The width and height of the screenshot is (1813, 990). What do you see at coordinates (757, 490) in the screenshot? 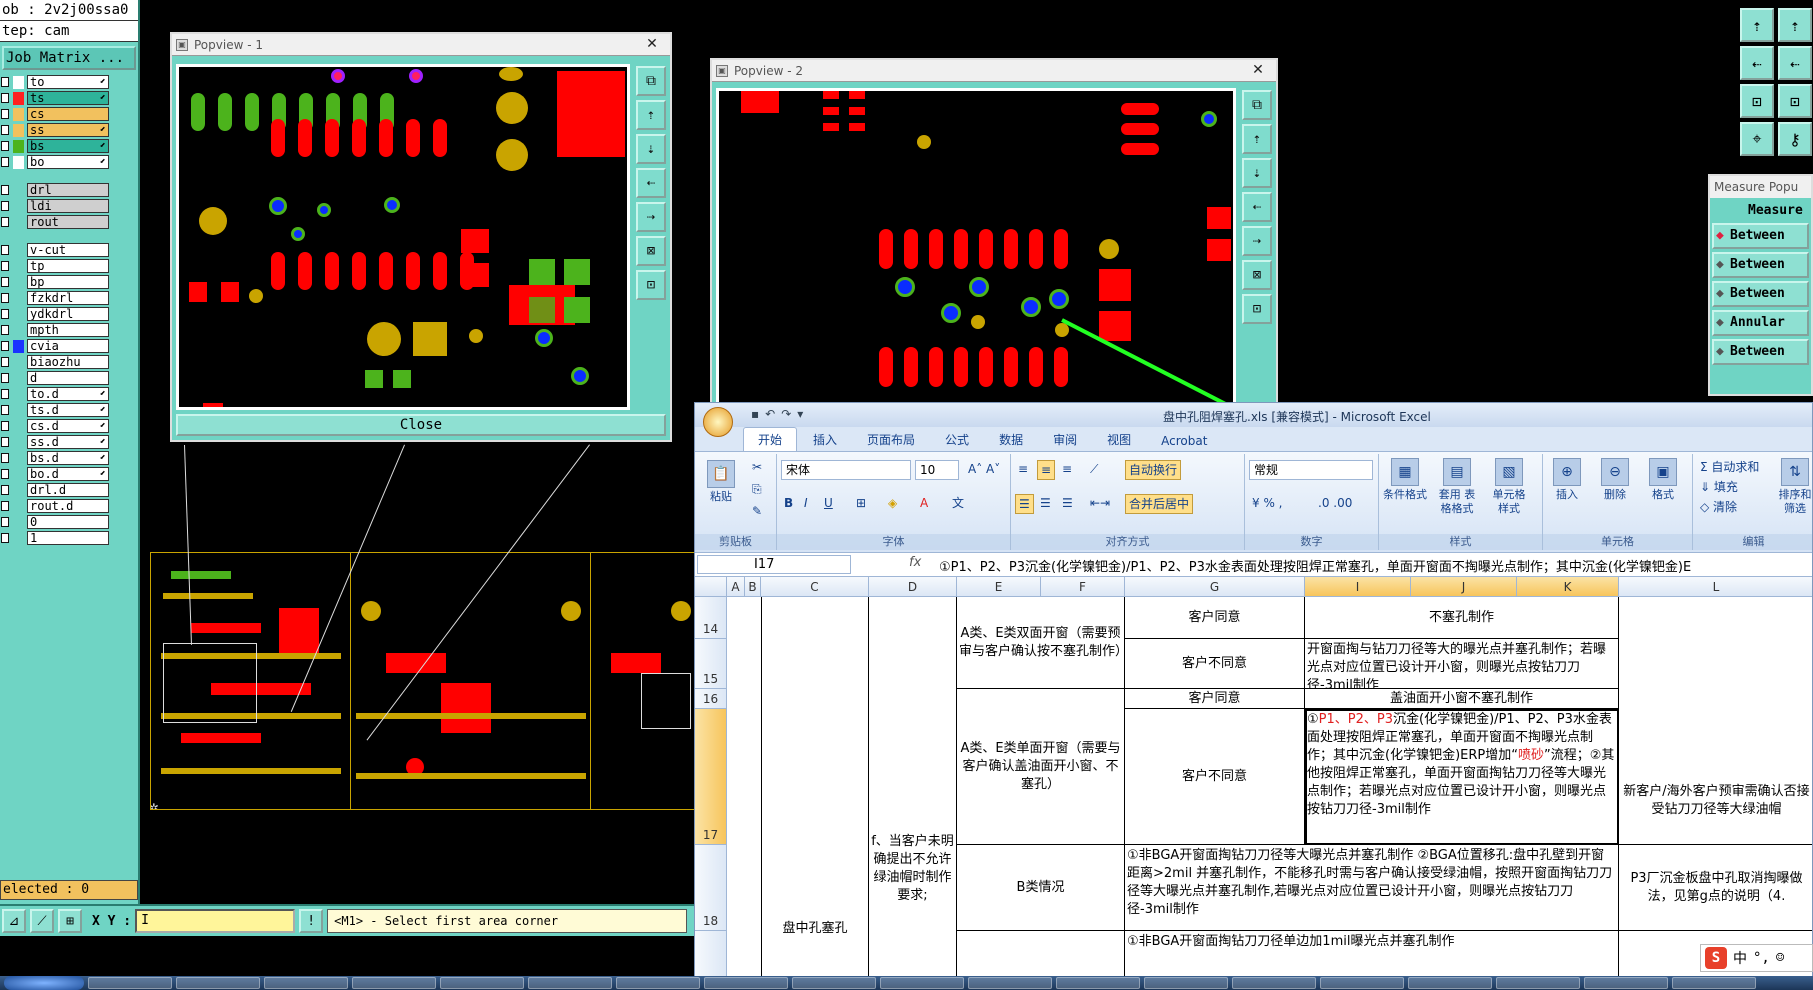
I see `copy-icon: ⎘` at bounding box center [757, 490].